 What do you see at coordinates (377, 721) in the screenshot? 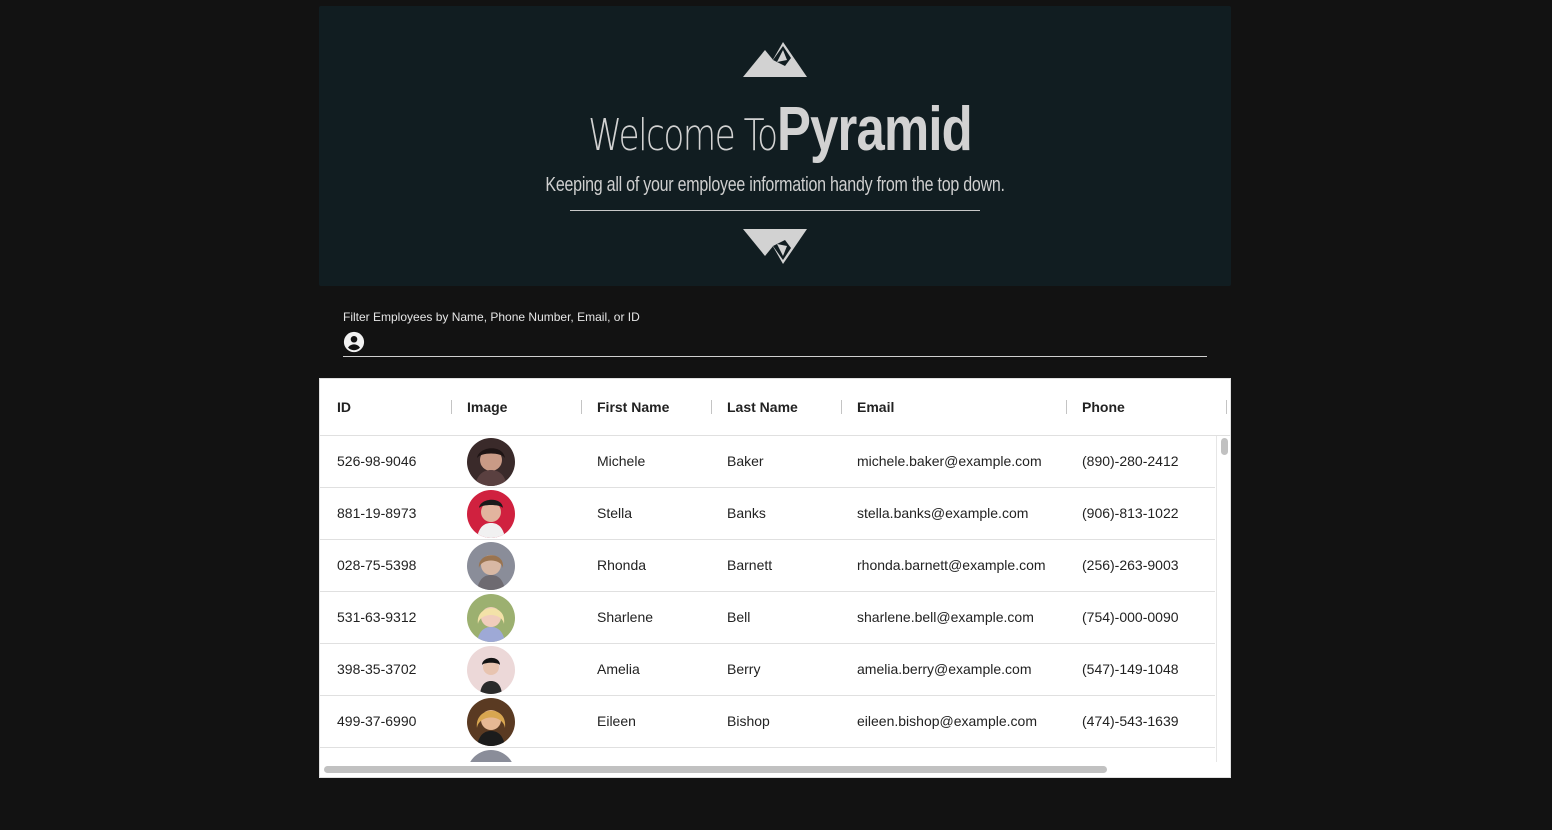
I see `cell-id: 499-37-6990` at bounding box center [377, 721].